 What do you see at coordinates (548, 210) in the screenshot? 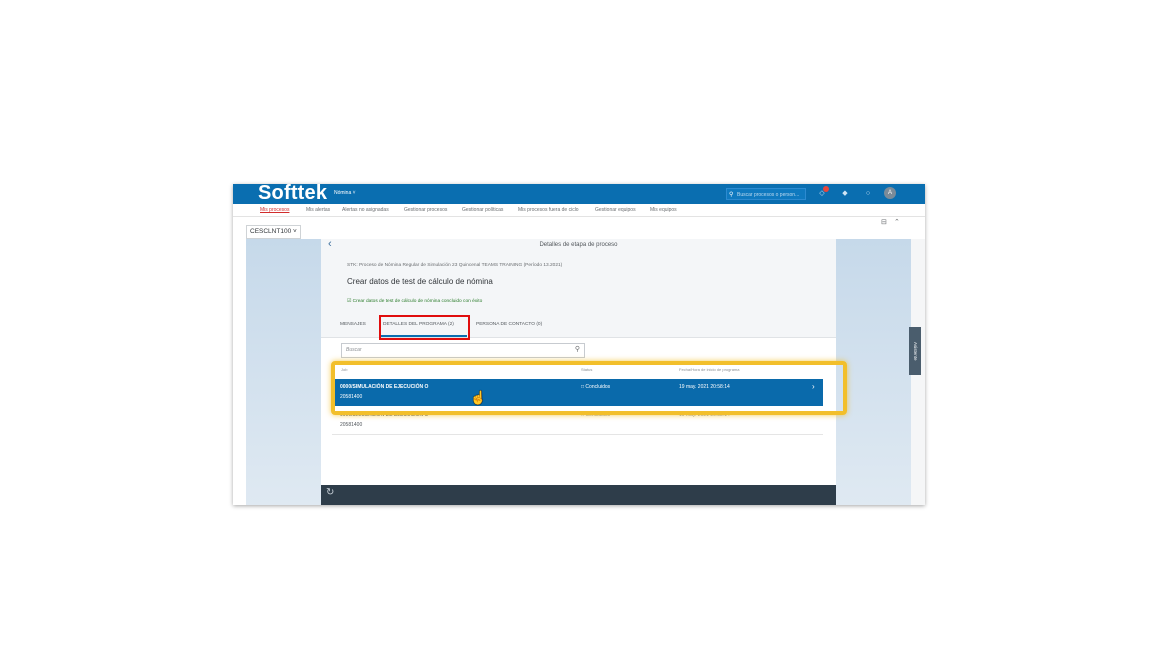
I see `nav-procesos-fuera-de-ciclo: Mis procesos fuera de ciclo` at bounding box center [548, 210].